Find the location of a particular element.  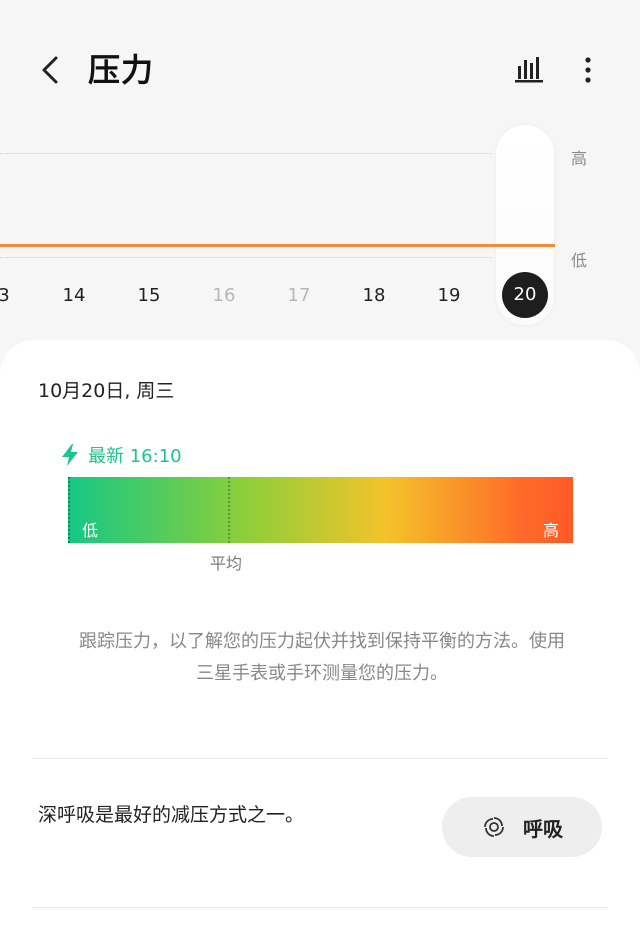

chart-view-button is located at coordinates (532, 70).